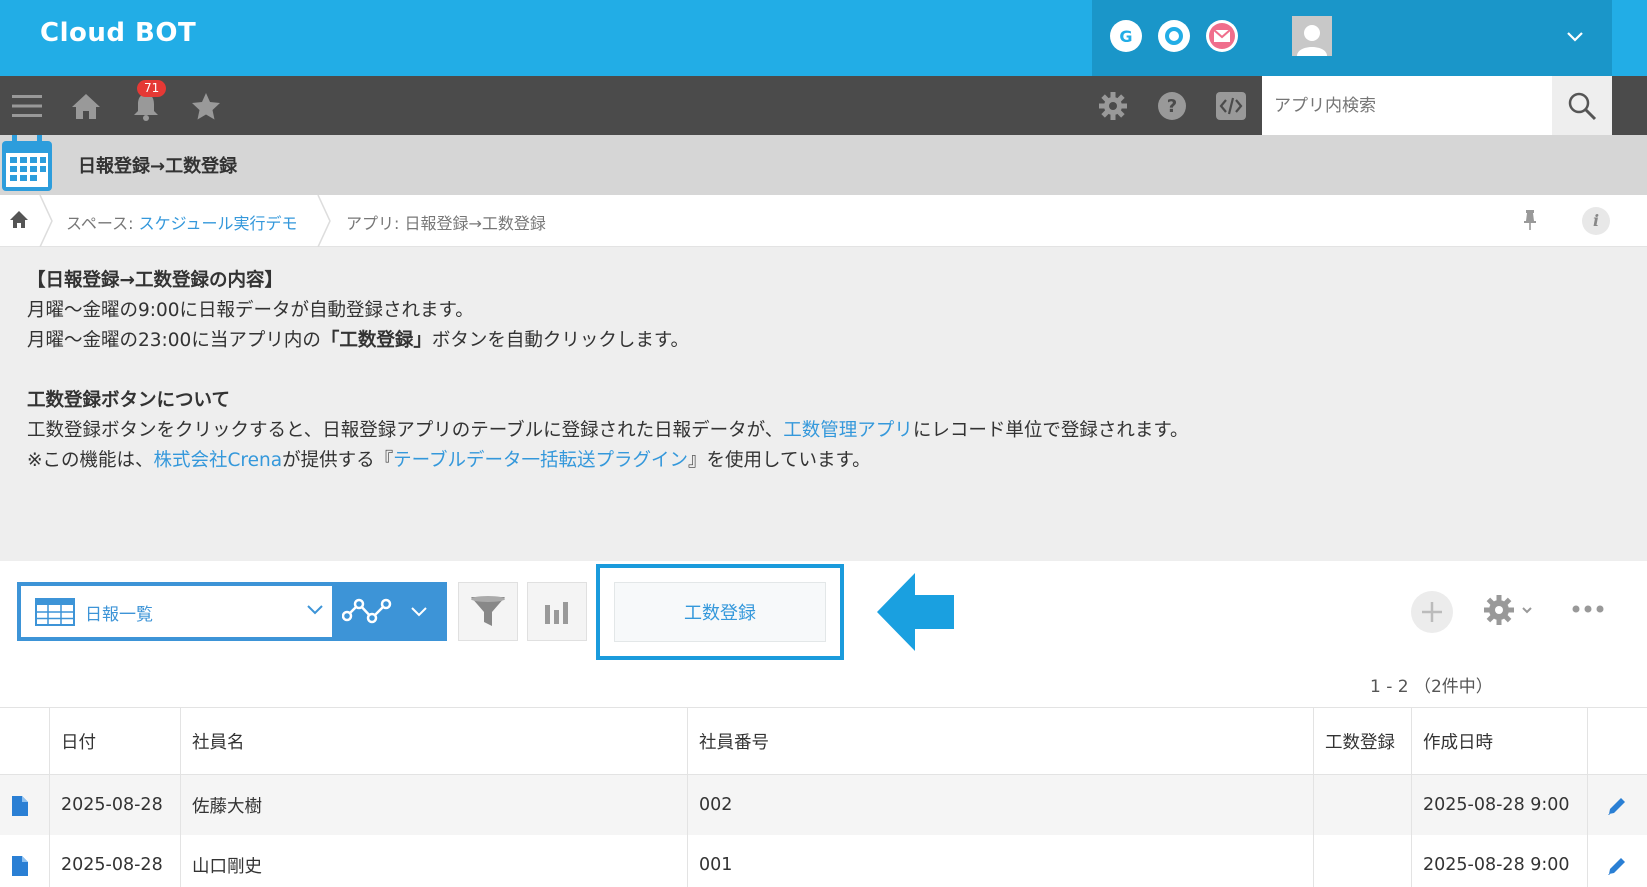 This screenshot has width=1647, height=887. Describe the element at coordinates (720, 612) in the screenshot. I see `kousu-register-button: 工数登録` at that location.